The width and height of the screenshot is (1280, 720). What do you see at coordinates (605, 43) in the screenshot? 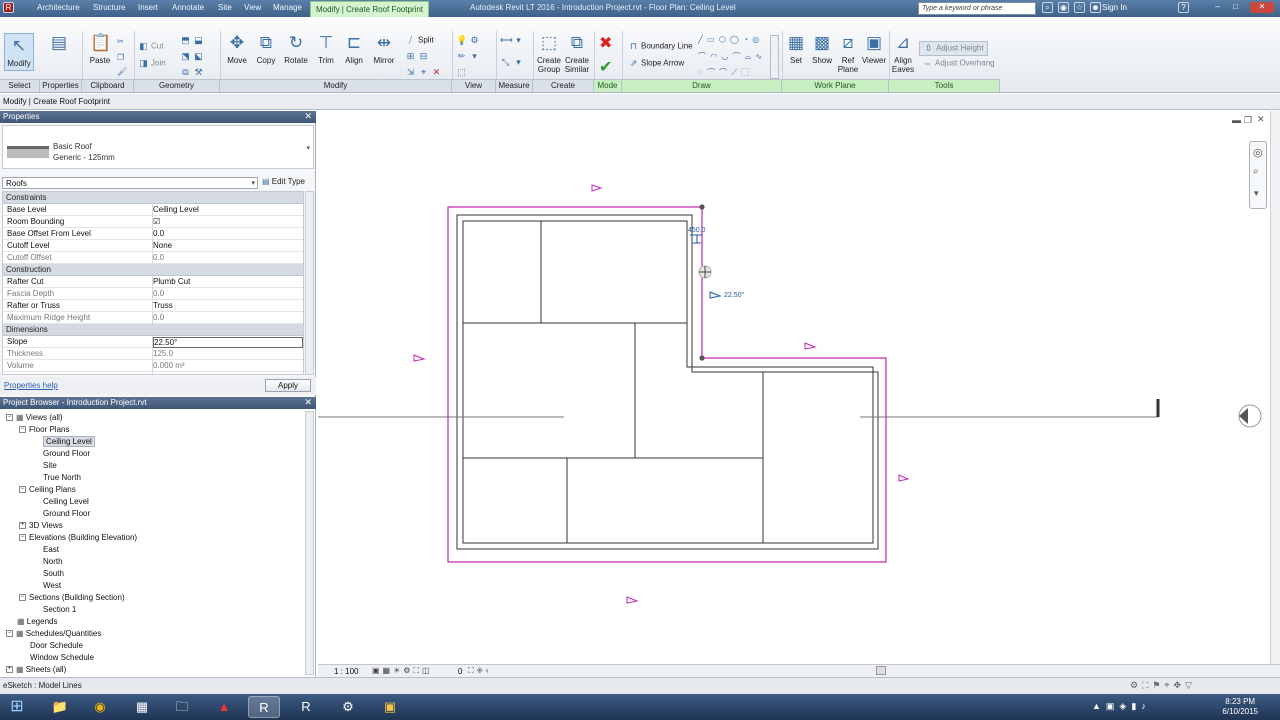
I see `cancel-edit-mode-button: ✖` at bounding box center [605, 43].